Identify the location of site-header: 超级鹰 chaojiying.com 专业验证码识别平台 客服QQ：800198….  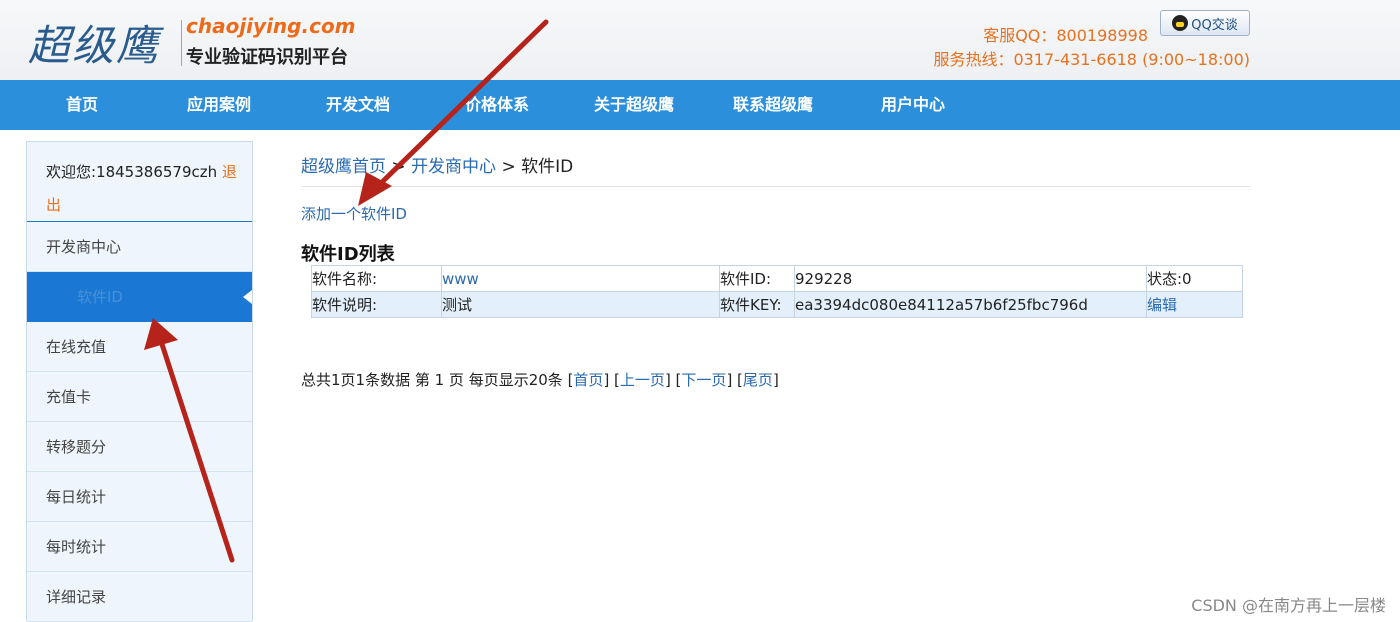
(700, 40).